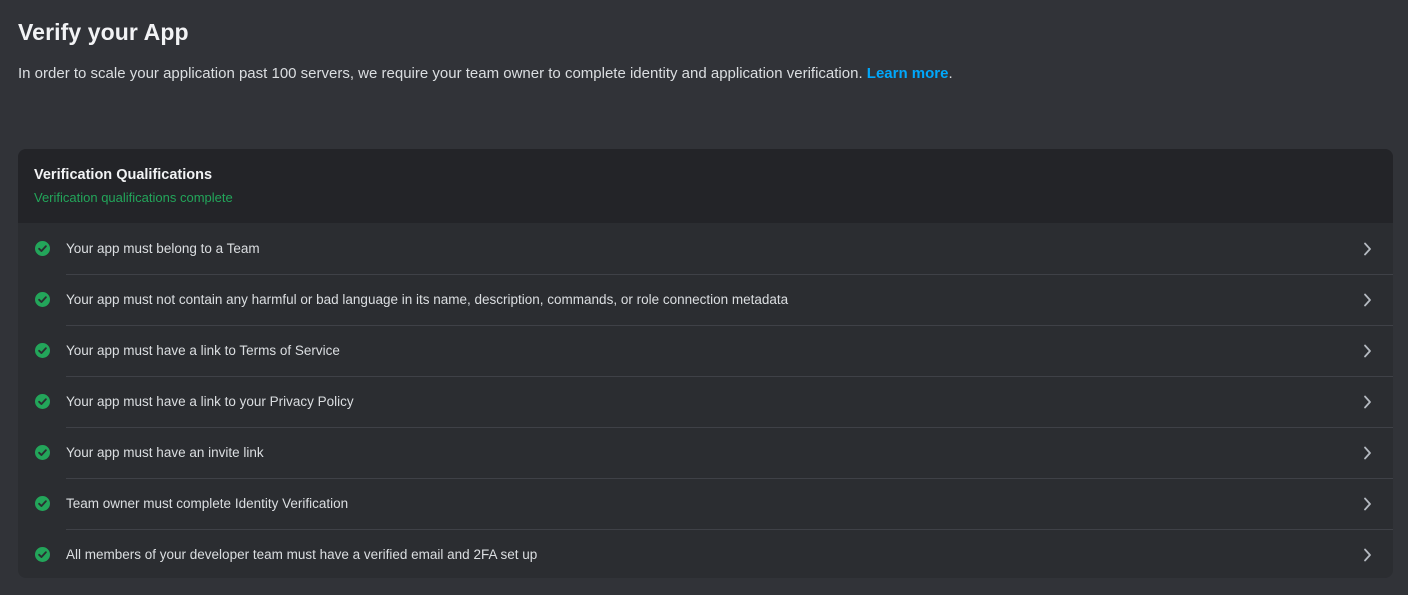 The height and width of the screenshot is (595, 1408). I want to click on qualification-label: Your app must have an invite link, so click(165, 452).